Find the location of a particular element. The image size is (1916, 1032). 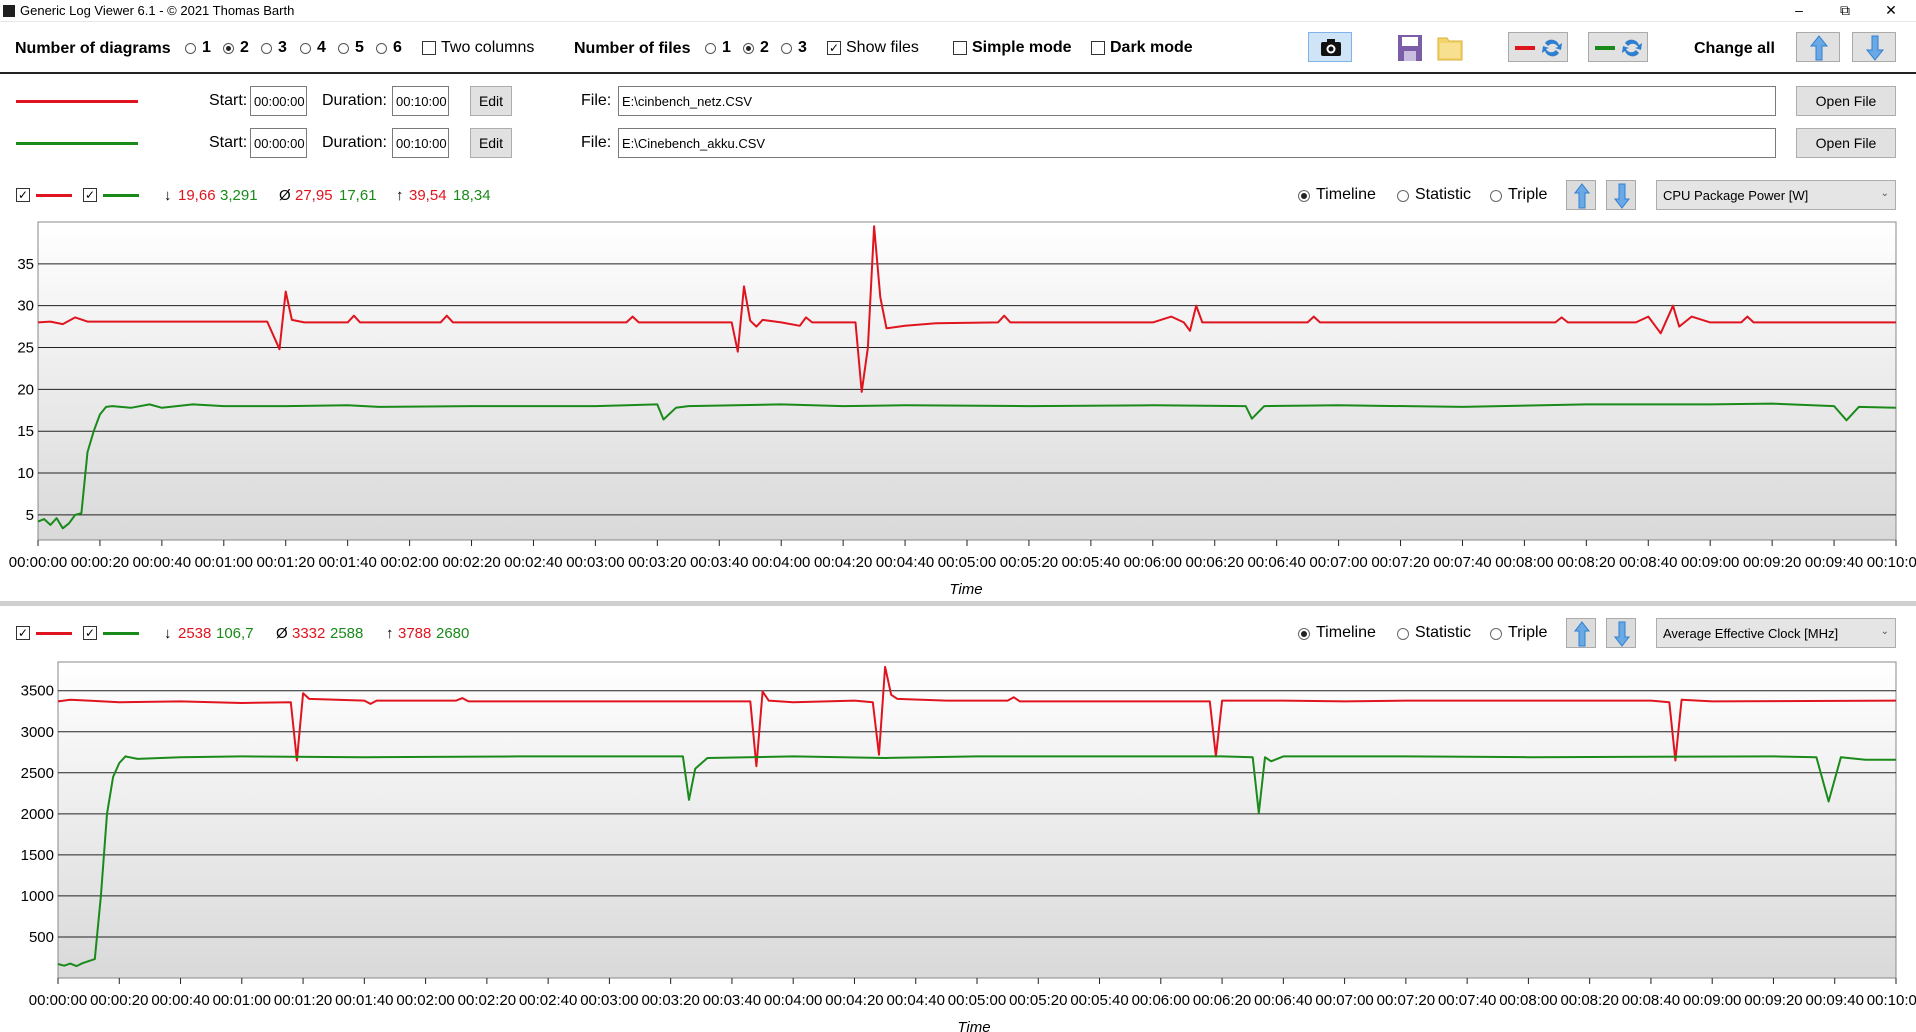

diagram-2-down-button is located at coordinates (1621, 633).